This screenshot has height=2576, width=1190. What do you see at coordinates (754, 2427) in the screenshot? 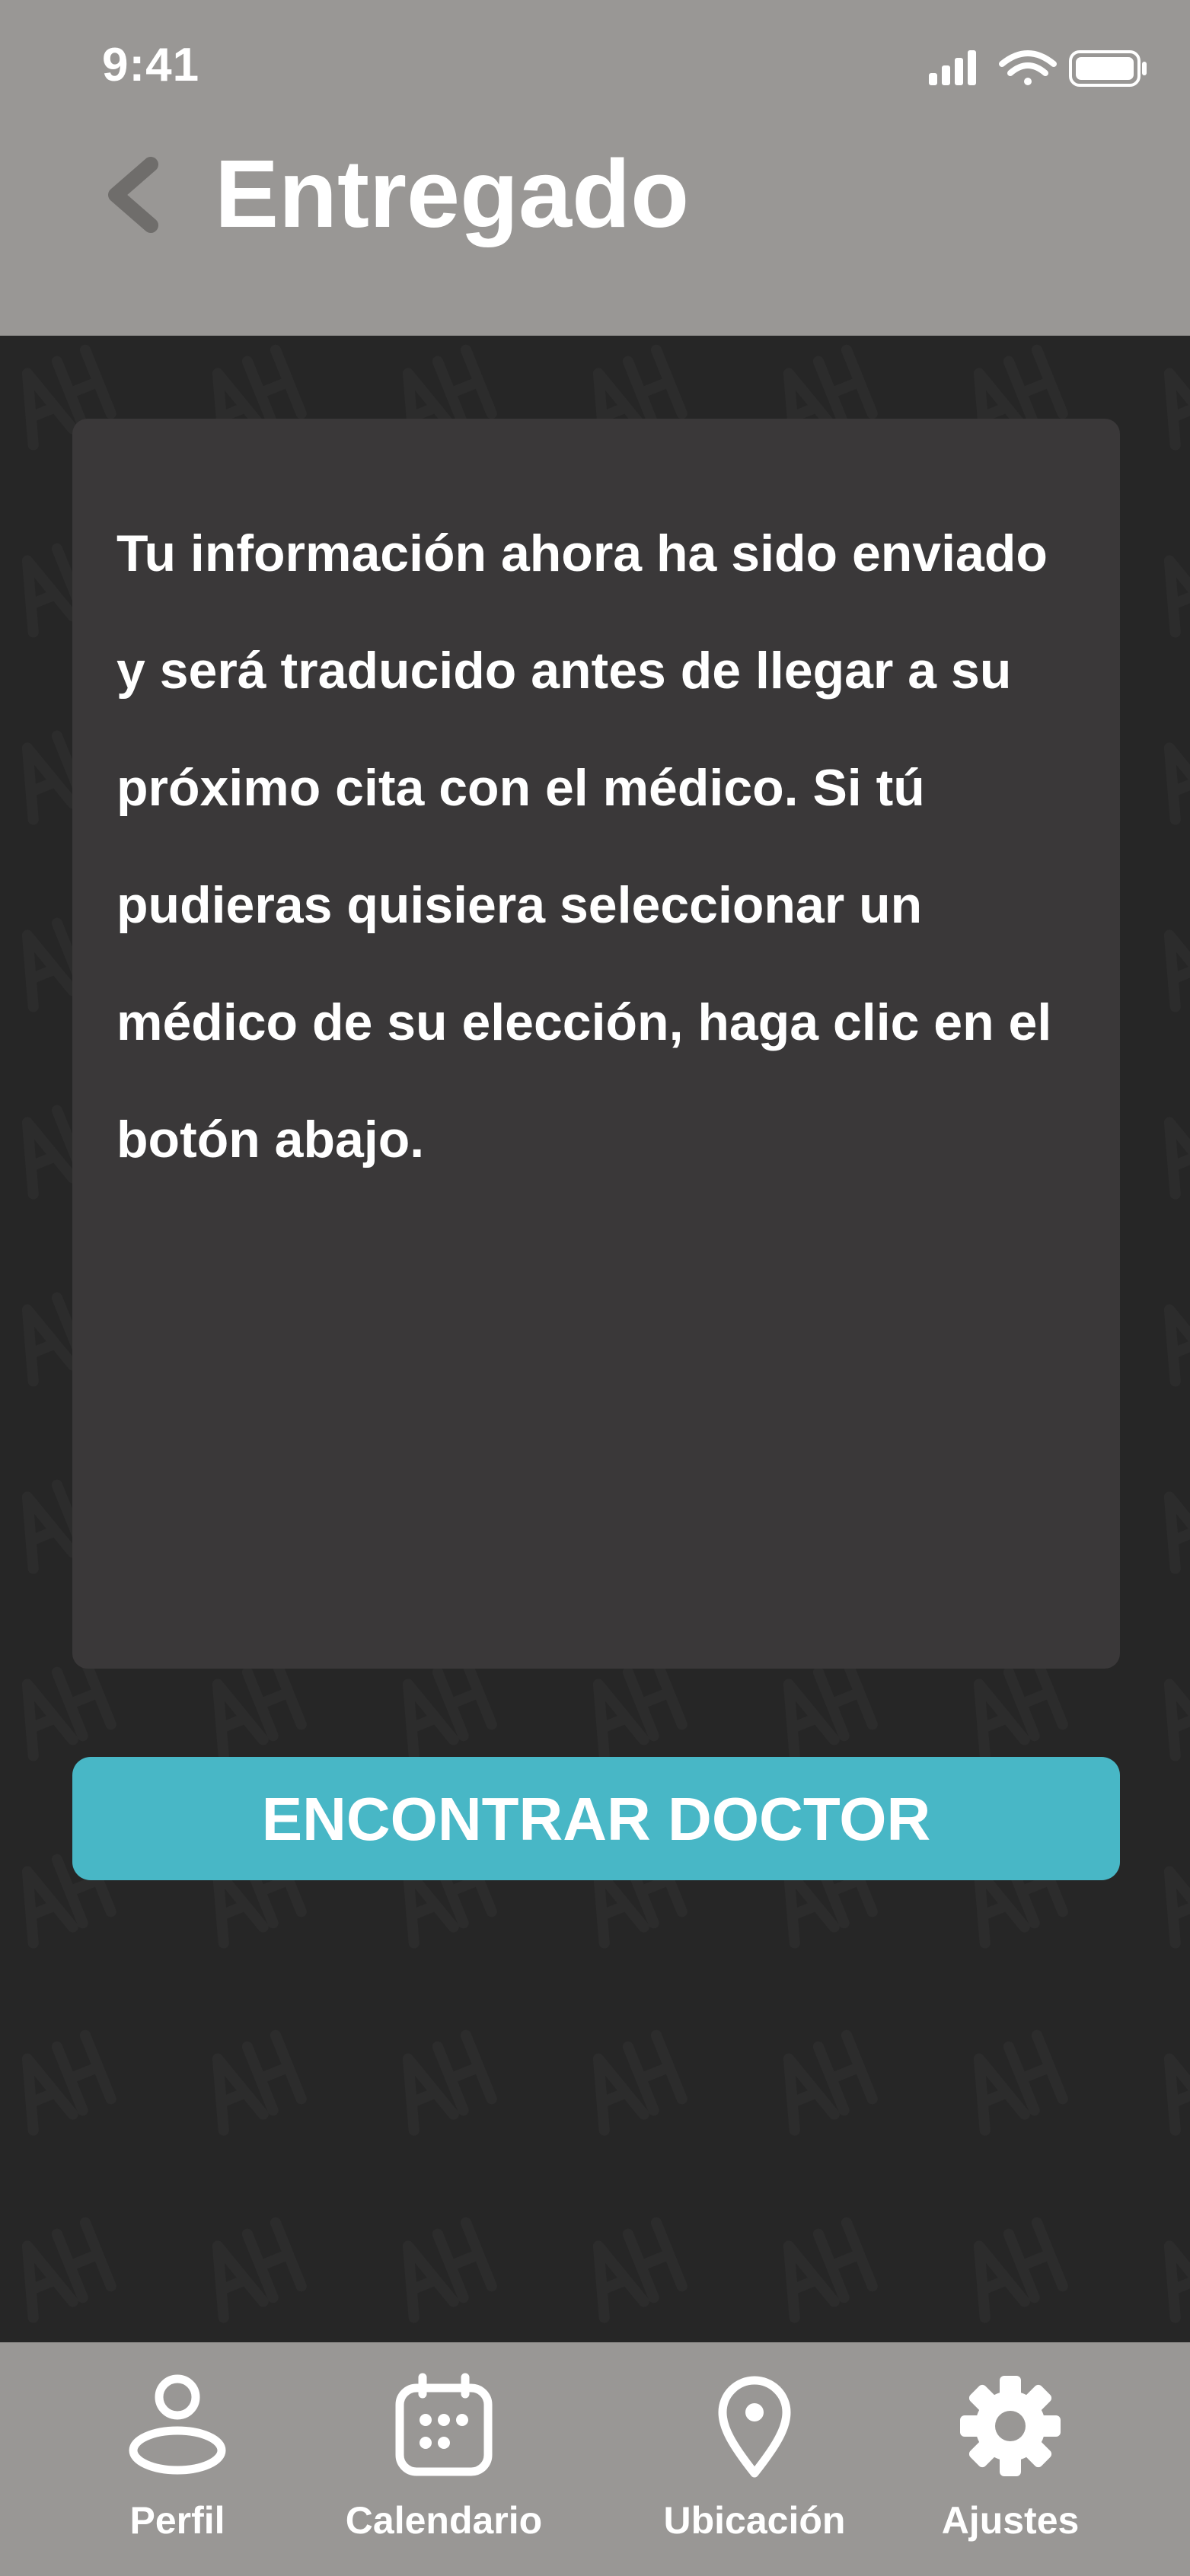
I see `location-pin-icon` at bounding box center [754, 2427].